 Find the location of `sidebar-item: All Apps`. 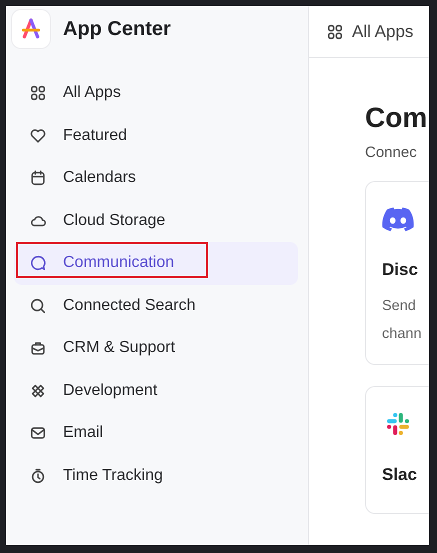

sidebar-item: All Apps is located at coordinates (156, 93).